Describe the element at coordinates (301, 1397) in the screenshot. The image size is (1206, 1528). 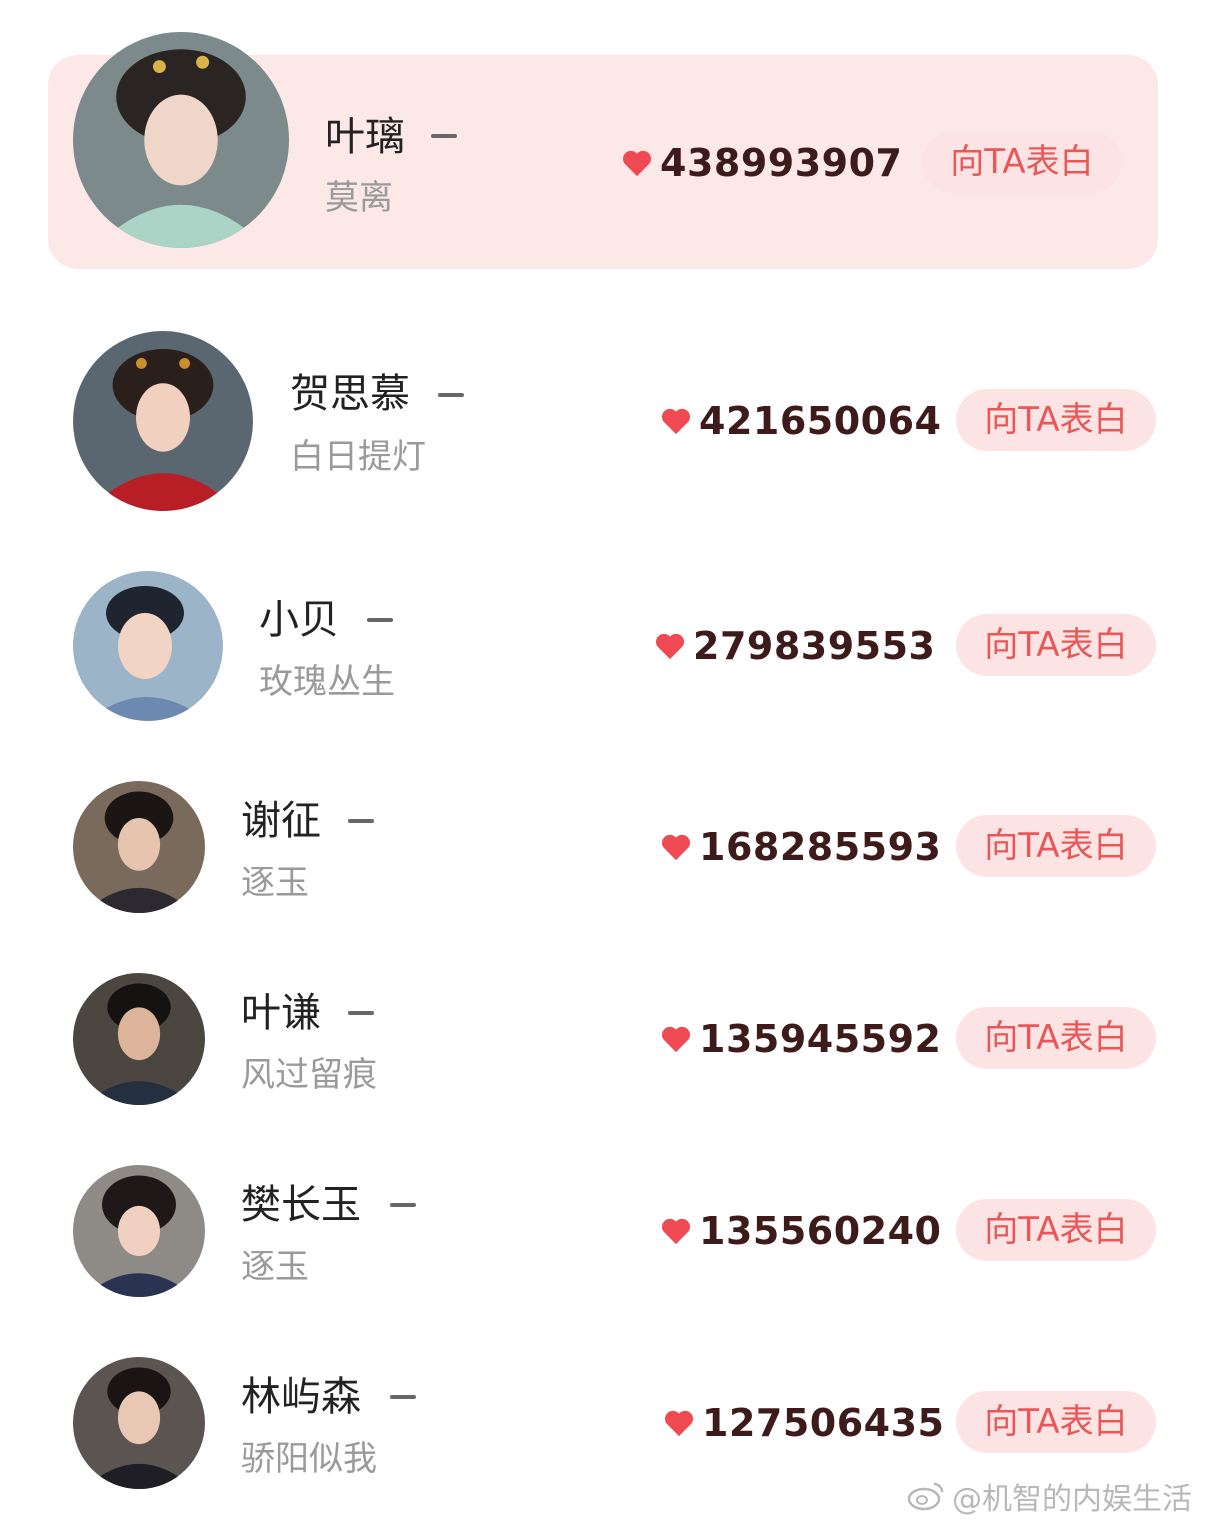
I see `character-name: 林屿森` at that location.